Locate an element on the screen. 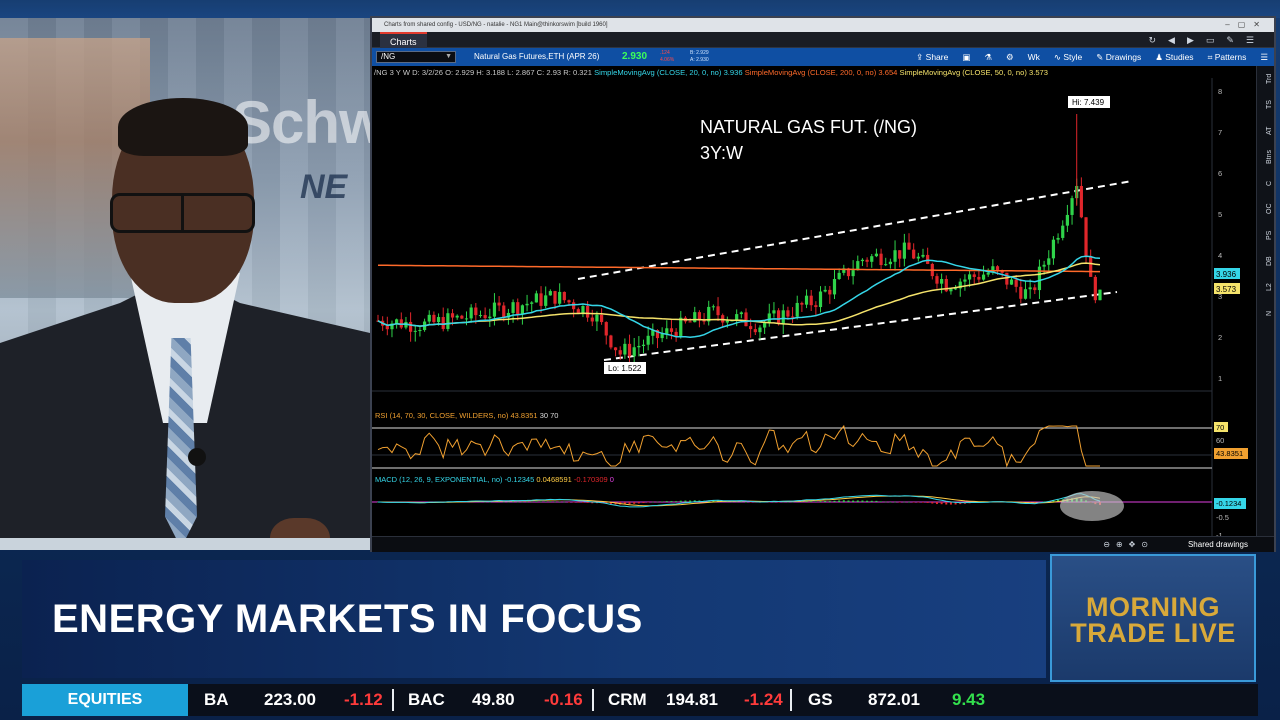 The width and height of the screenshot is (1280, 720). percent-change: 4.06% is located at coordinates (667, 60).